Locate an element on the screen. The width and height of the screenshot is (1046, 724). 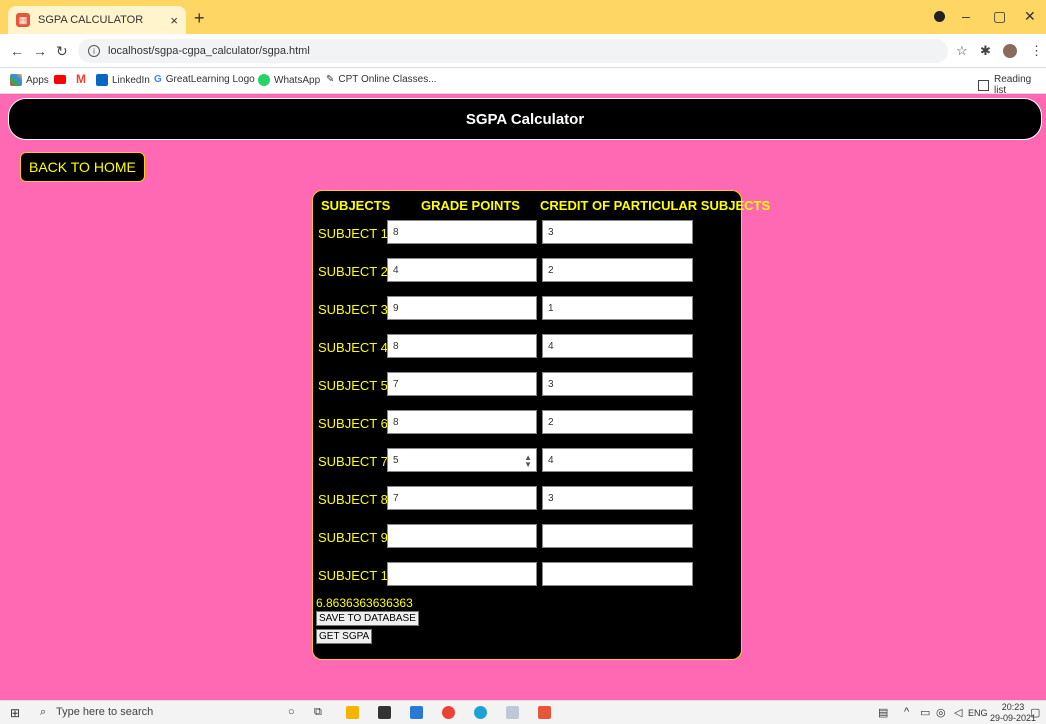
calculator-favicon-icon: ▦ is located at coordinates (23, 20).